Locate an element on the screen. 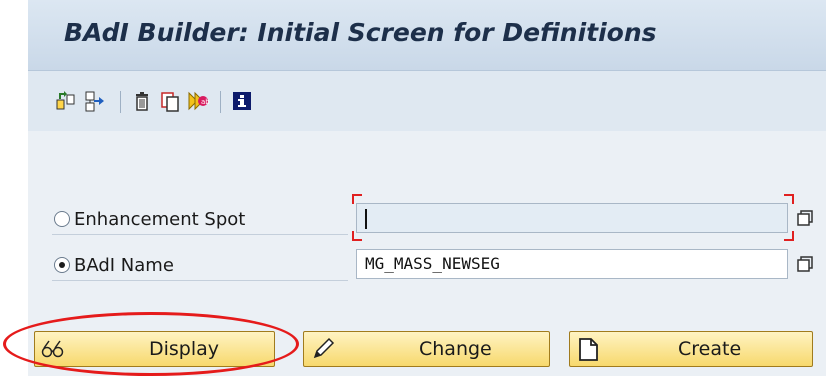 This screenshot has width=826, height=376. display-button-label: Display is located at coordinates (184, 349).